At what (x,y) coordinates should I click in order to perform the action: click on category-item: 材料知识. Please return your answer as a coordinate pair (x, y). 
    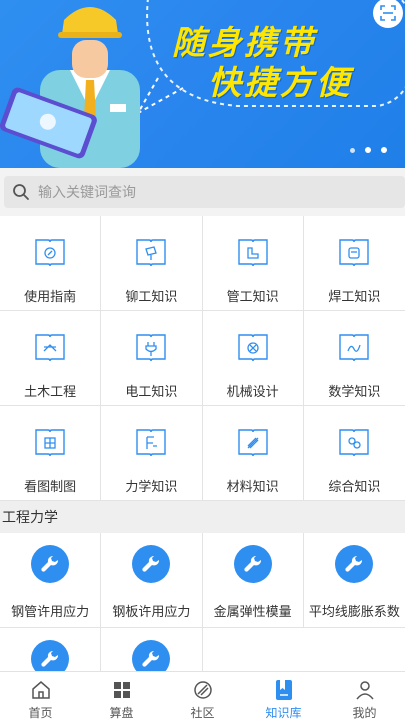
    Looking at the image, I should click on (253, 453).